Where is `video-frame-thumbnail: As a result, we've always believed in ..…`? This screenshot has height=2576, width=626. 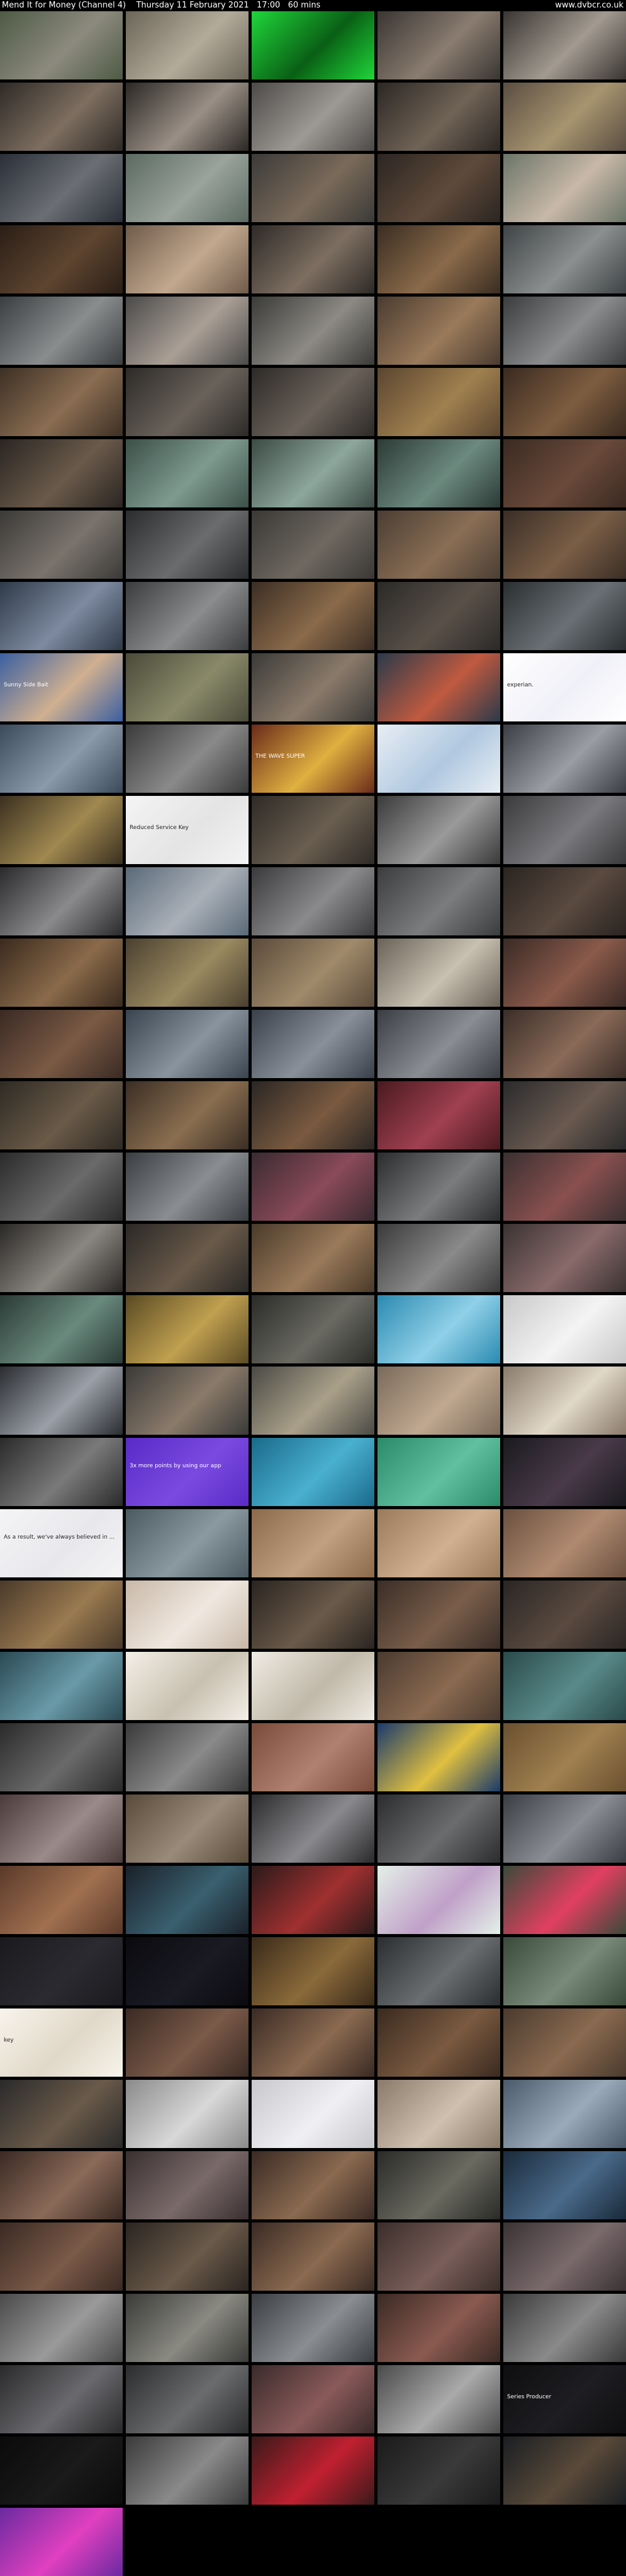
video-frame-thumbnail: As a result, we've always believed in ..… is located at coordinates (61, 1543).